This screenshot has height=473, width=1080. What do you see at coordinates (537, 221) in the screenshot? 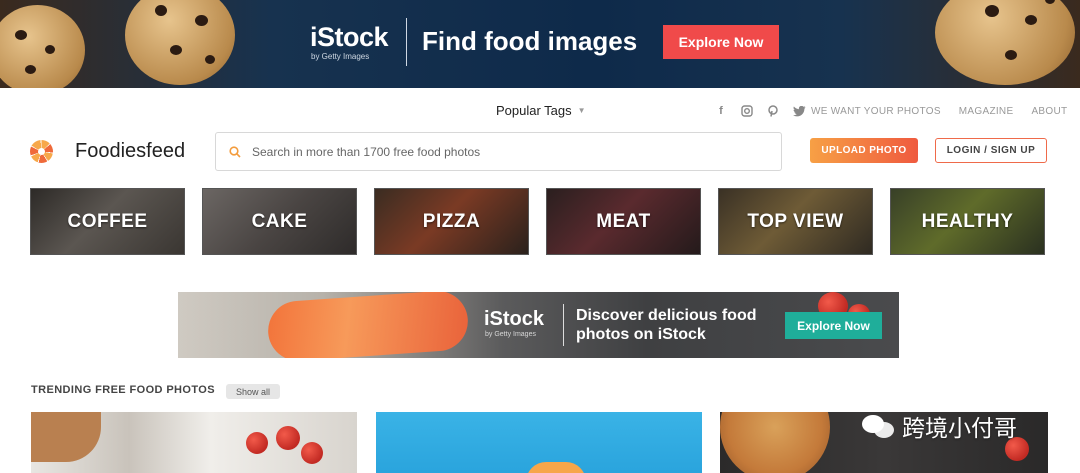
I see `category-tiles: COFFEE CAKE PIZZA MEAT TOP VIEW HEALTHY` at bounding box center [537, 221].